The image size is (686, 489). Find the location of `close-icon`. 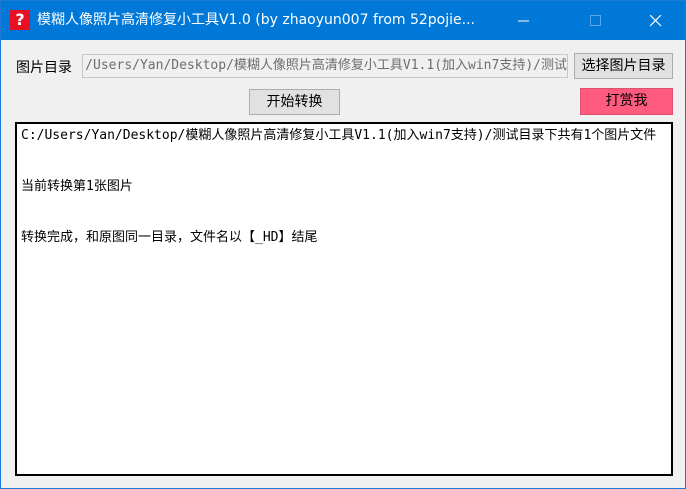

close-icon is located at coordinates (656, 21).